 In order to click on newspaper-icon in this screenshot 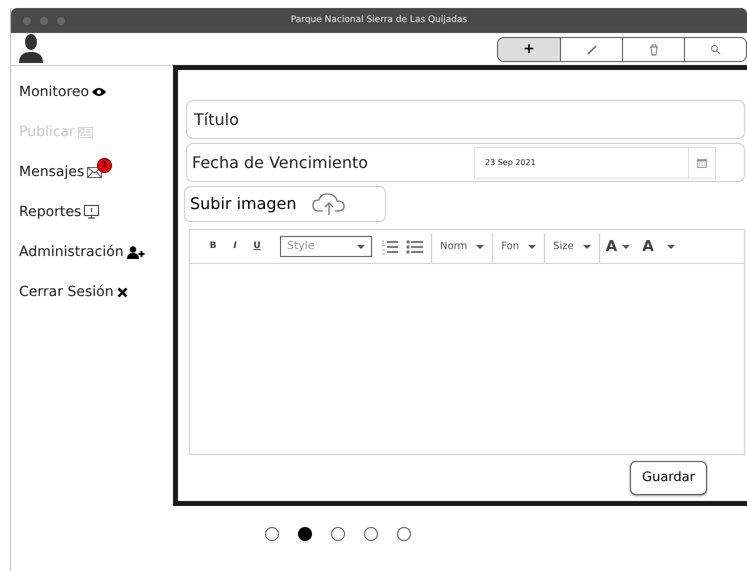, I will do `click(85, 132)`.